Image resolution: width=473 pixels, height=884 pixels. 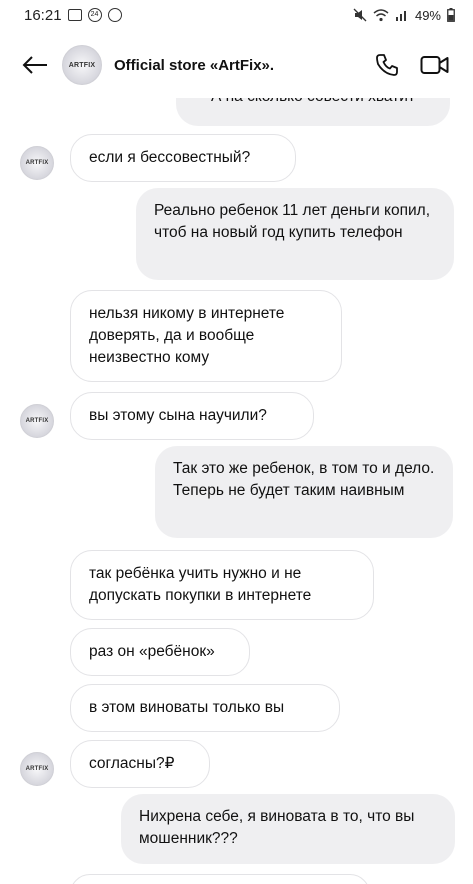 What do you see at coordinates (94, 15) in the screenshot?
I see `notification-badge-icon: 24` at bounding box center [94, 15].